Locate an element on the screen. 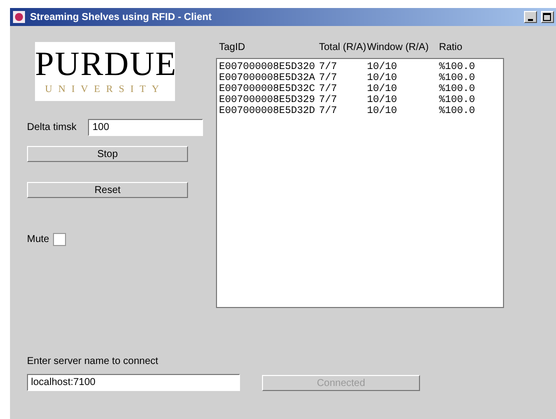 The width and height of the screenshot is (556, 419). mute-label: Mute is located at coordinates (38, 240).